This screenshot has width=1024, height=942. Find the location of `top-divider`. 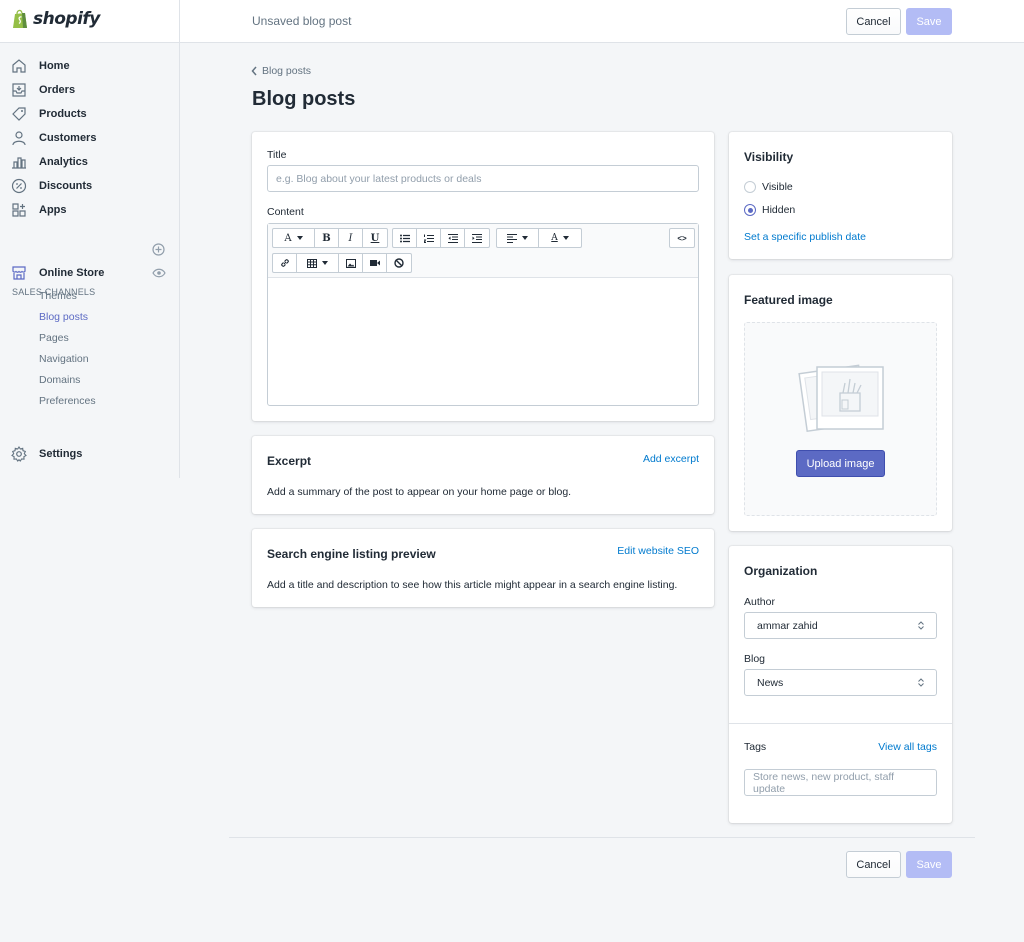

top-divider is located at coordinates (179, 21).